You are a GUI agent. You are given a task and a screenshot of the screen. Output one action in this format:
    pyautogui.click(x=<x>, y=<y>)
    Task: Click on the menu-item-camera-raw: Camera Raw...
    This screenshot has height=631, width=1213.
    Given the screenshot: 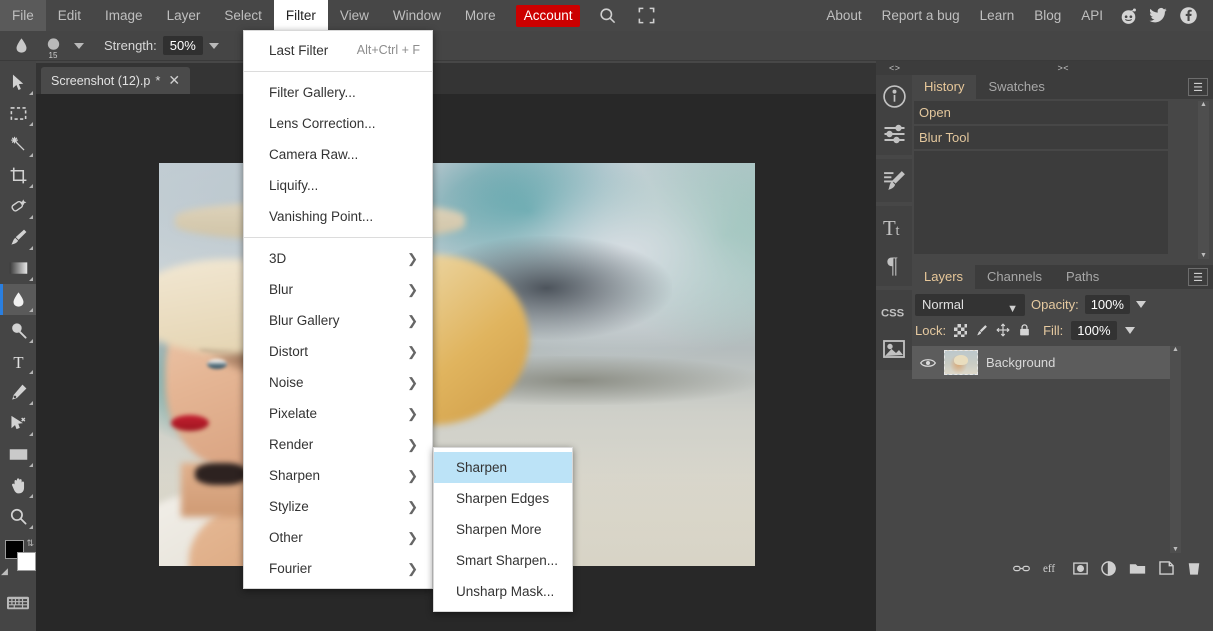 What is the action you would take?
    pyautogui.click(x=338, y=154)
    